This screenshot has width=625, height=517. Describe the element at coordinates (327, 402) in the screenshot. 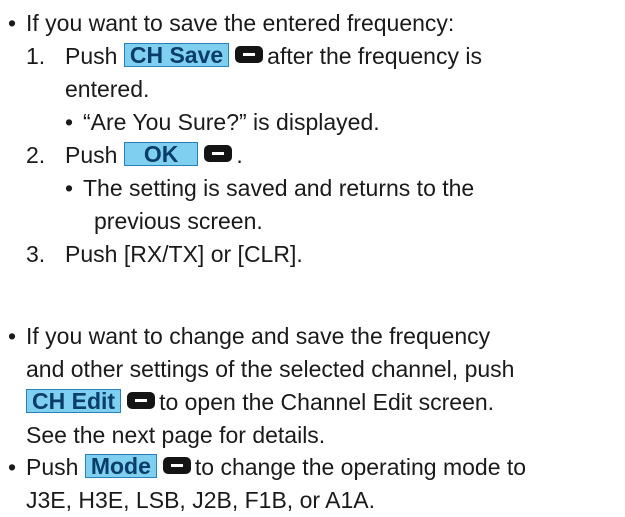

I see `section2-text3: to open the Channel Edit screen.` at that location.